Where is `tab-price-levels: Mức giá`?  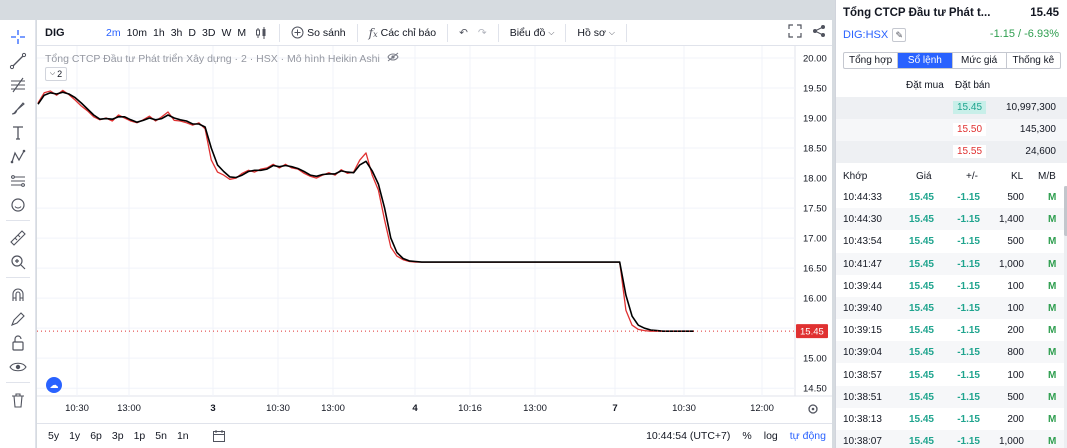
tab-price-levels: Mức giá is located at coordinates (980, 60).